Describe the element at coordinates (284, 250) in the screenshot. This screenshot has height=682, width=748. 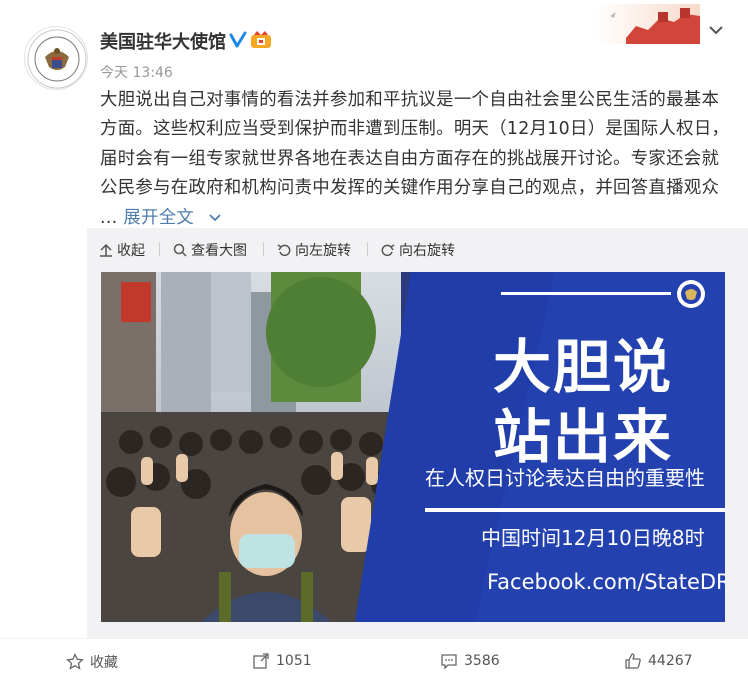
I see `rotate-left-icon` at that location.